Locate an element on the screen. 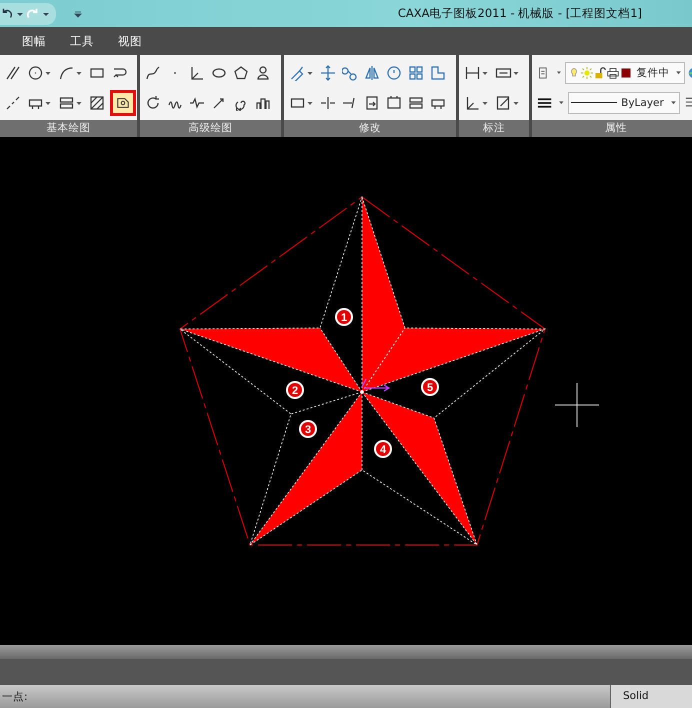 The image size is (692, 708). number-marker: 5 is located at coordinates (430, 387).